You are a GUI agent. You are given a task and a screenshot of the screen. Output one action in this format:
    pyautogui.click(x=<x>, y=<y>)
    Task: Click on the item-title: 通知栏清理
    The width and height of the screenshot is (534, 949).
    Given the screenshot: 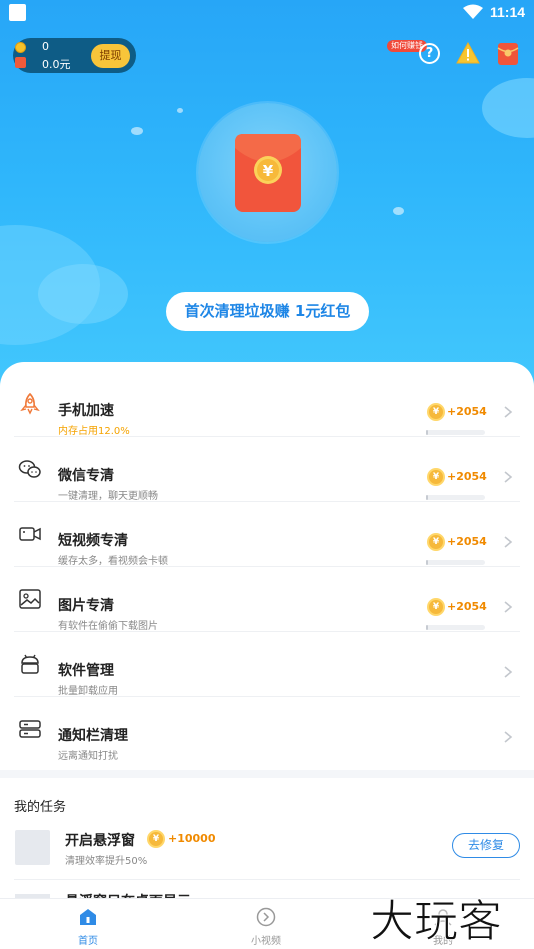 What is the action you would take?
    pyautogui.click(x=93, y=736)
    